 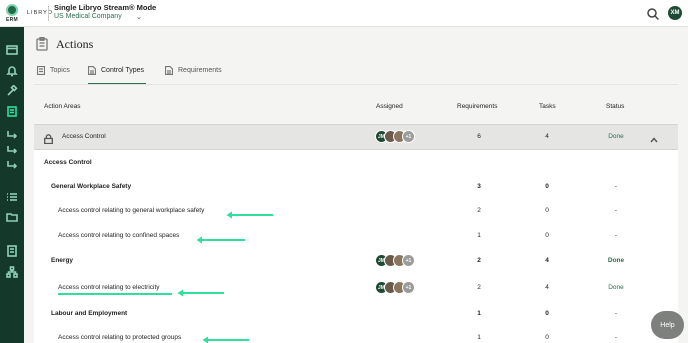 I want to click on calculator-icon, so click(x=12, y=251).